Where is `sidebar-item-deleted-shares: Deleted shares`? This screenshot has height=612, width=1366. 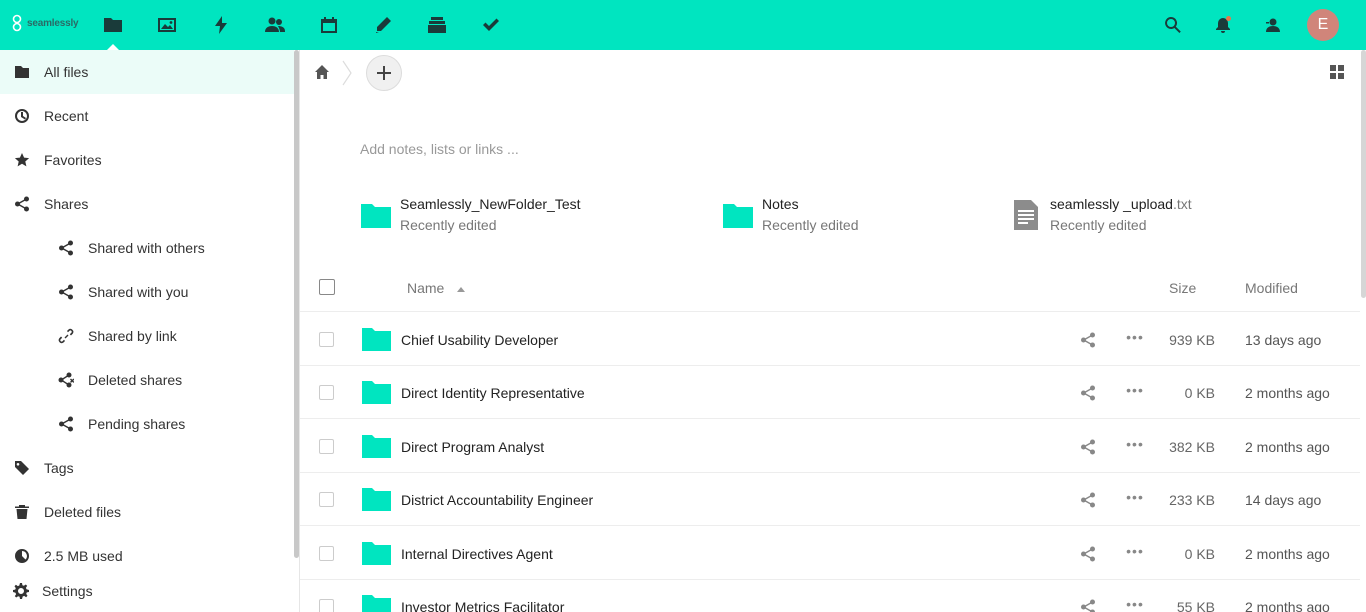 sidebar-item-deleted-shares: Deleted shares is located at coordinates (147, 380).